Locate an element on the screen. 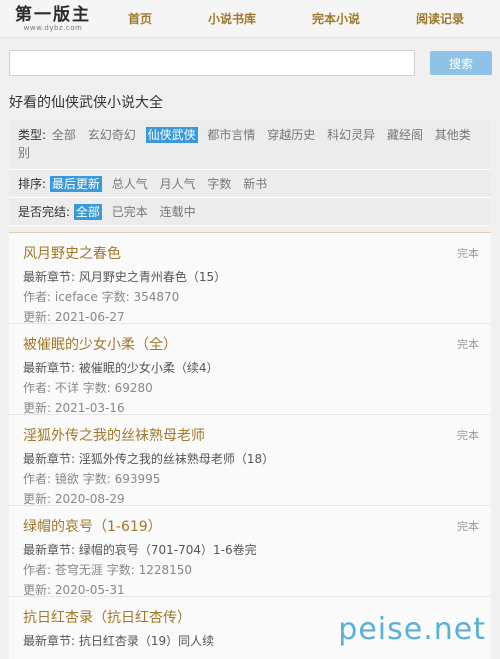 The width and height of the screenshot is (500, 659). sort-monthly-popularity: 月人气 is located at coordinates (178, 184).